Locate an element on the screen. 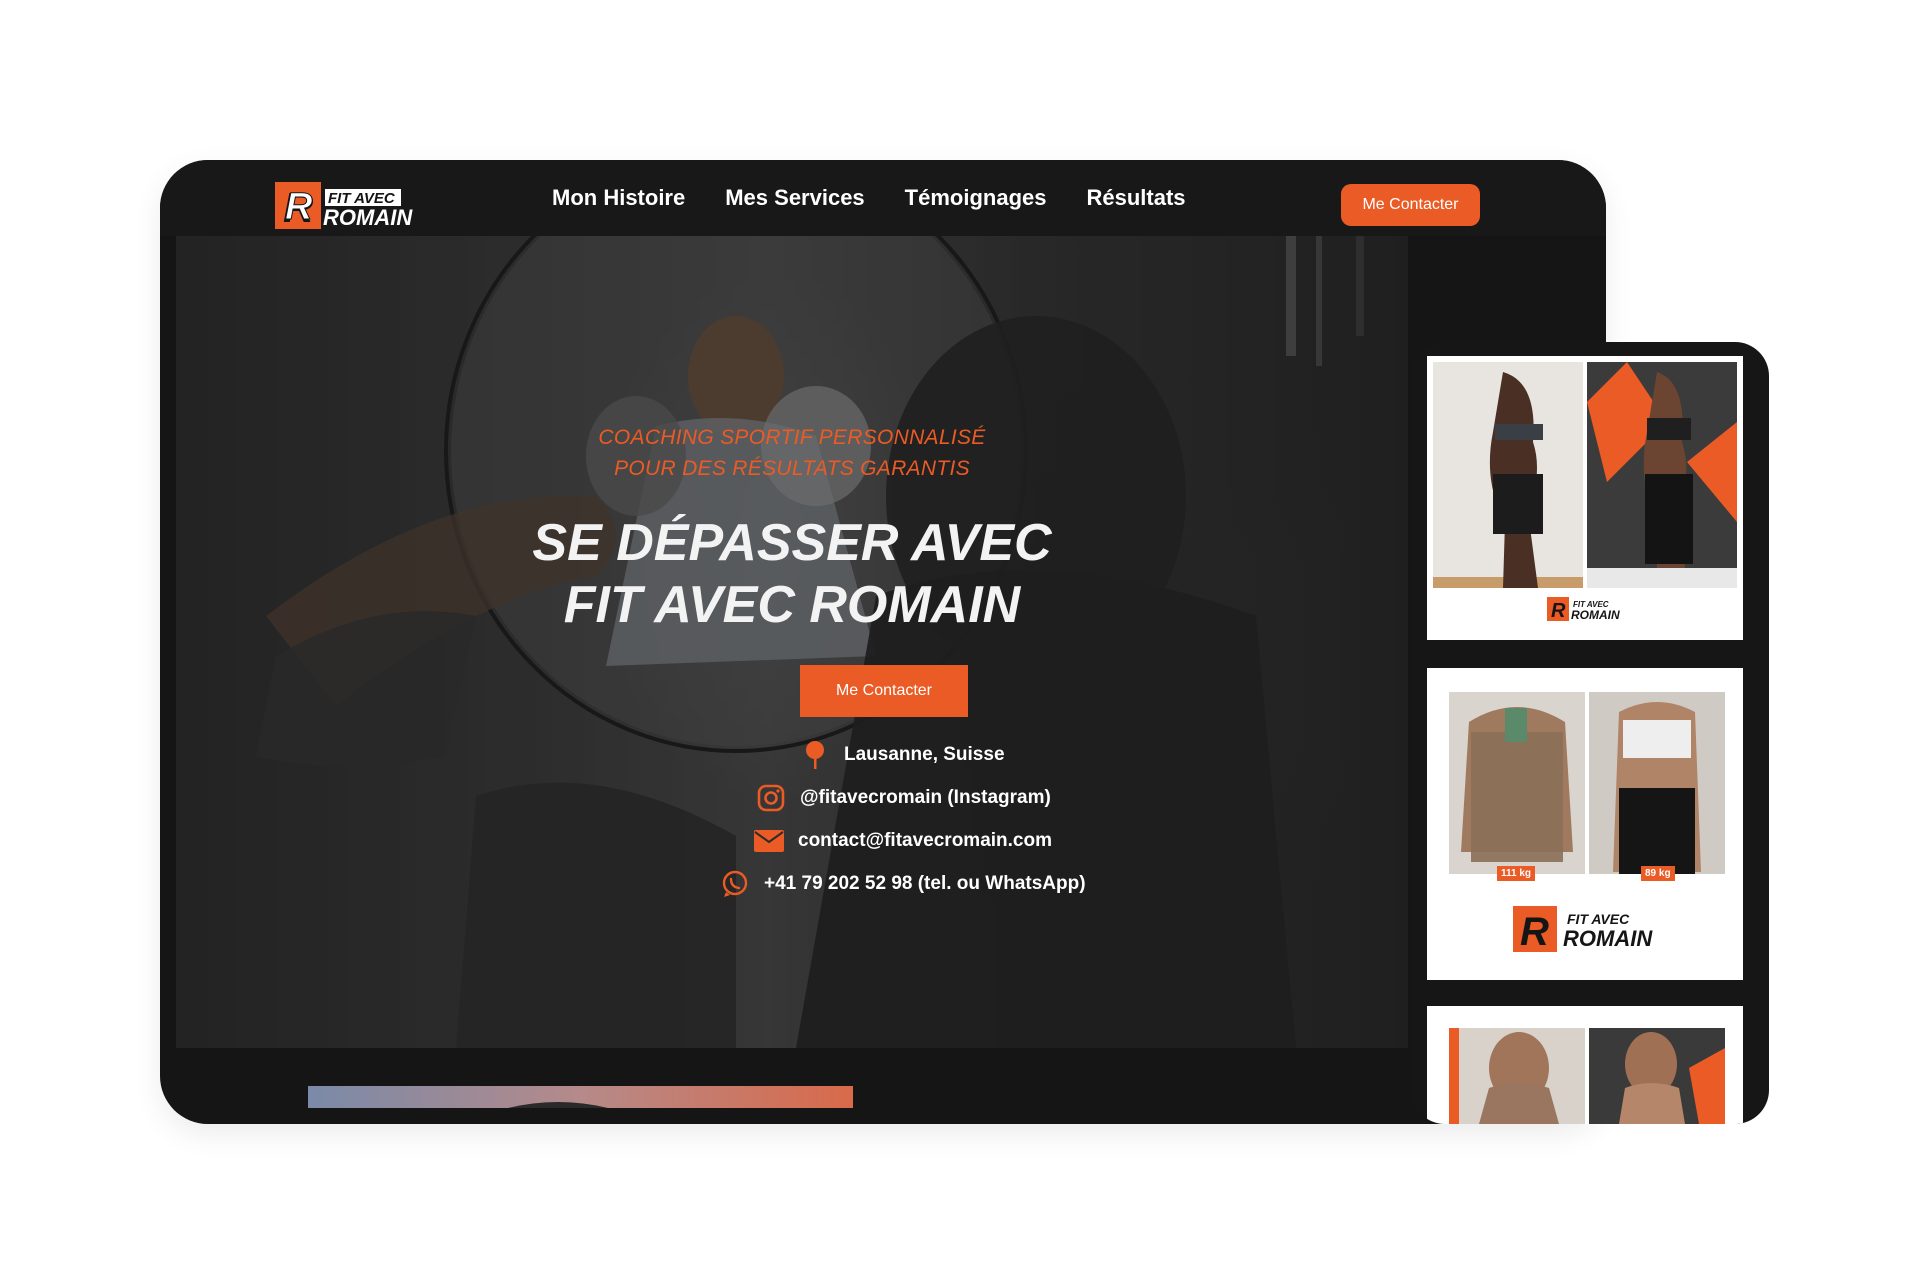 Image resolution: width=1920 pixels, height=1280 pixels. result-card-logo-1: R FIT AVEC ROMAIN is located at coordinates (1585, 611).